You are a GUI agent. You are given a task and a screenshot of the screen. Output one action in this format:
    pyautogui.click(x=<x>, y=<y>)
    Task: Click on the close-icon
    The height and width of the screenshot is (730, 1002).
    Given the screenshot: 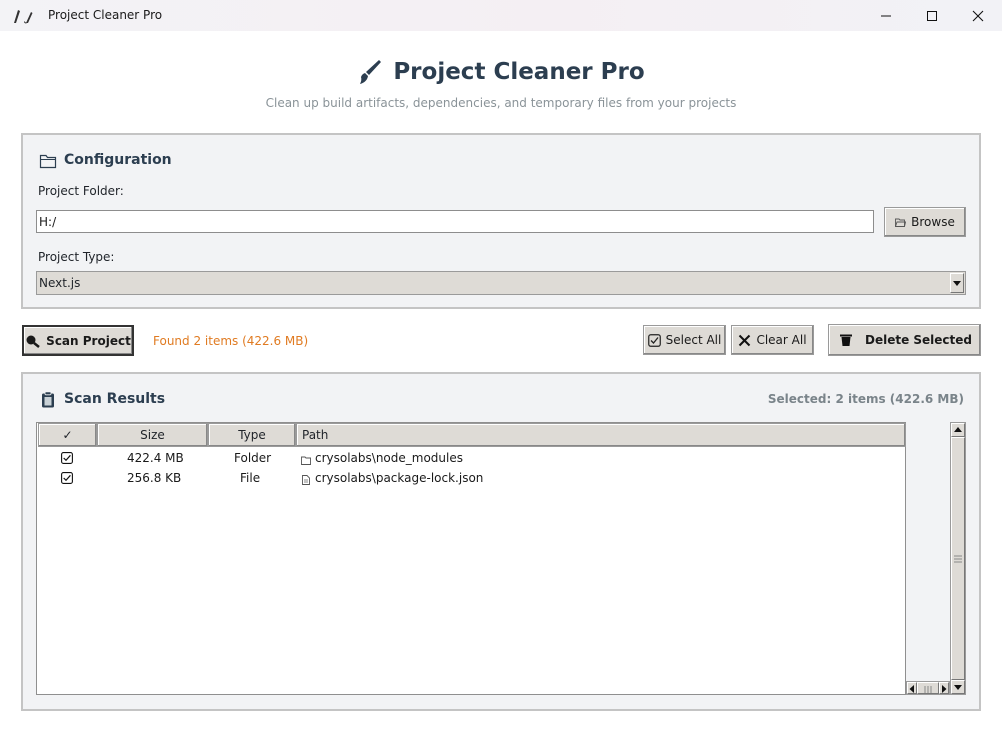 What is the action you would take?
    pyautogui.click(x=978, y=15)
    